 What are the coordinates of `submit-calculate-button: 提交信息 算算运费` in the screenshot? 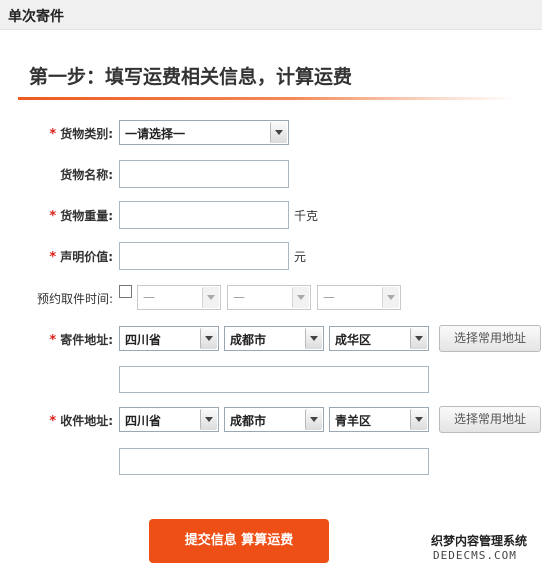 It's located at (239, 541).